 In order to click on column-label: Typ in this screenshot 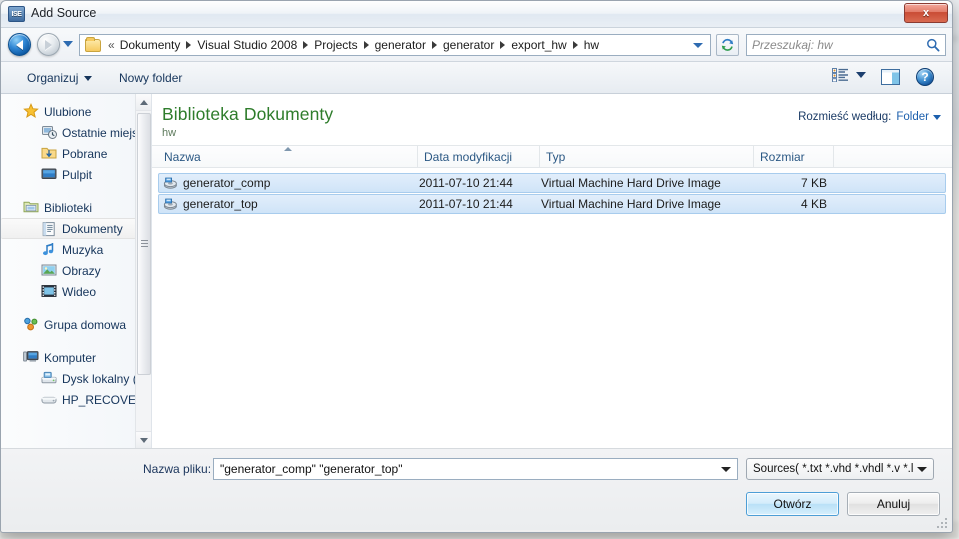, I will do `click(556, 156)`.